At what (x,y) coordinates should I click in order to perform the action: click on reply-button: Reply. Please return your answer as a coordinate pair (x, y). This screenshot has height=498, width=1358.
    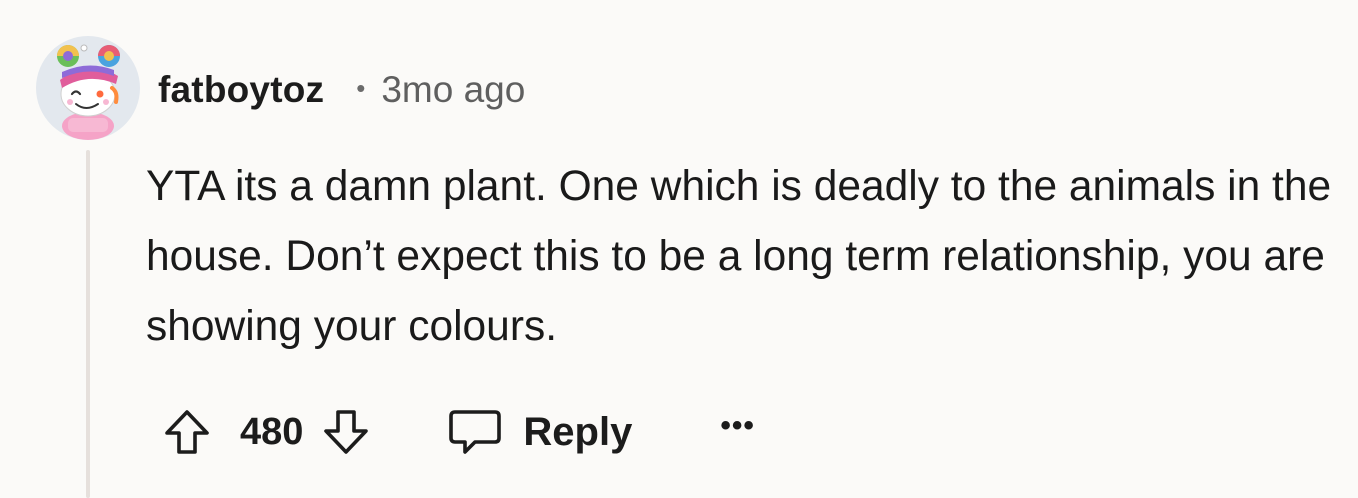
    Looking at the image, I should click on (539, 432).